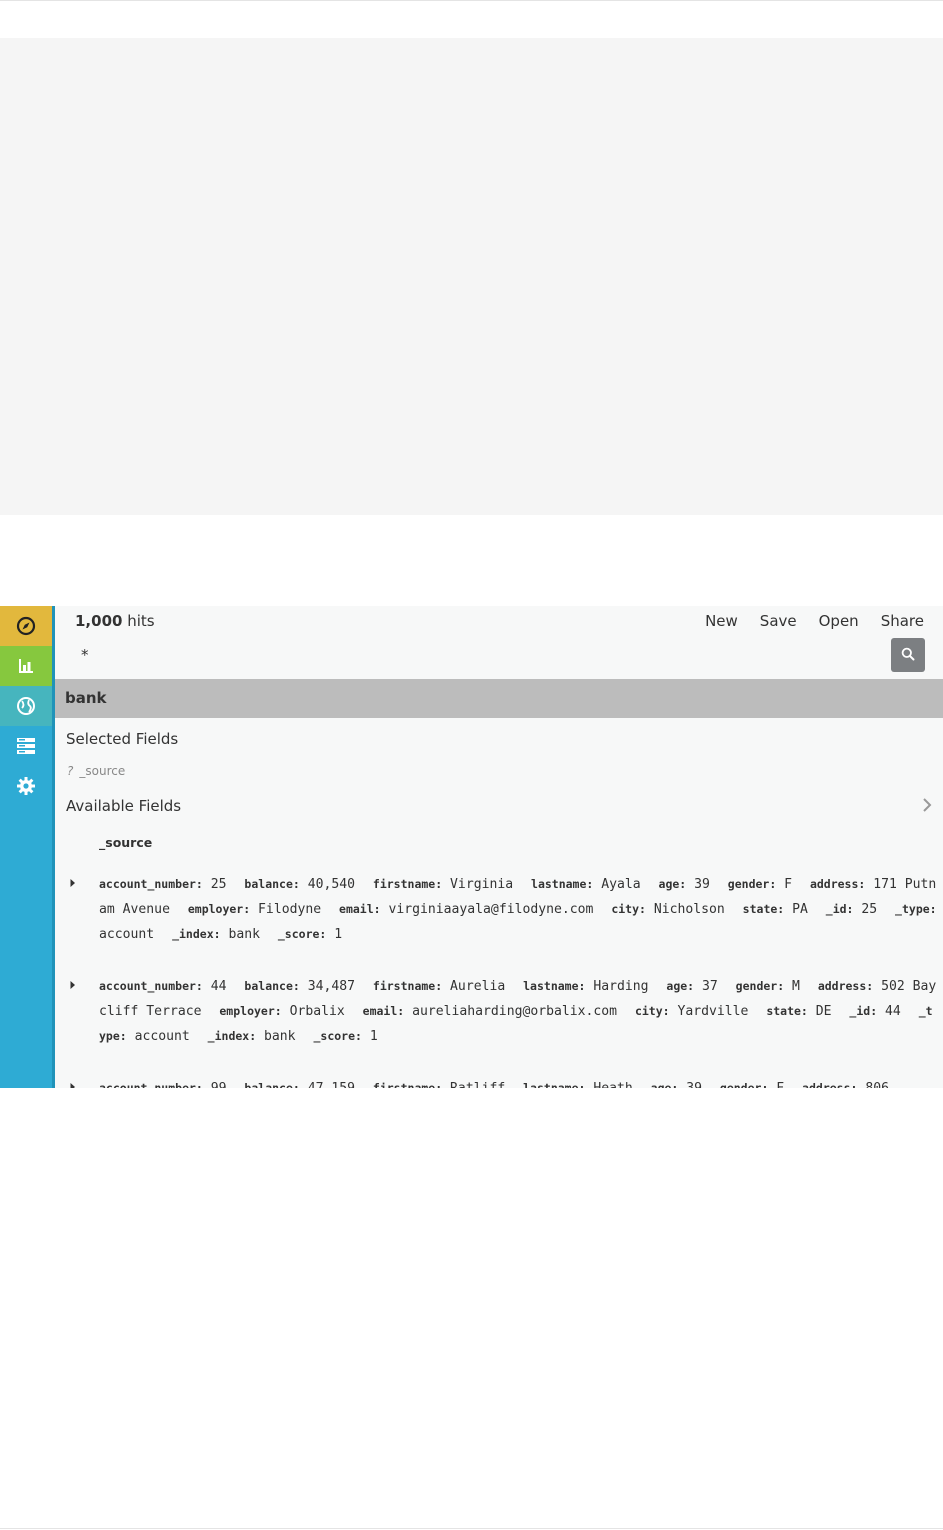  I want to click on sidebar-item-dashboard, so click(26, 706).